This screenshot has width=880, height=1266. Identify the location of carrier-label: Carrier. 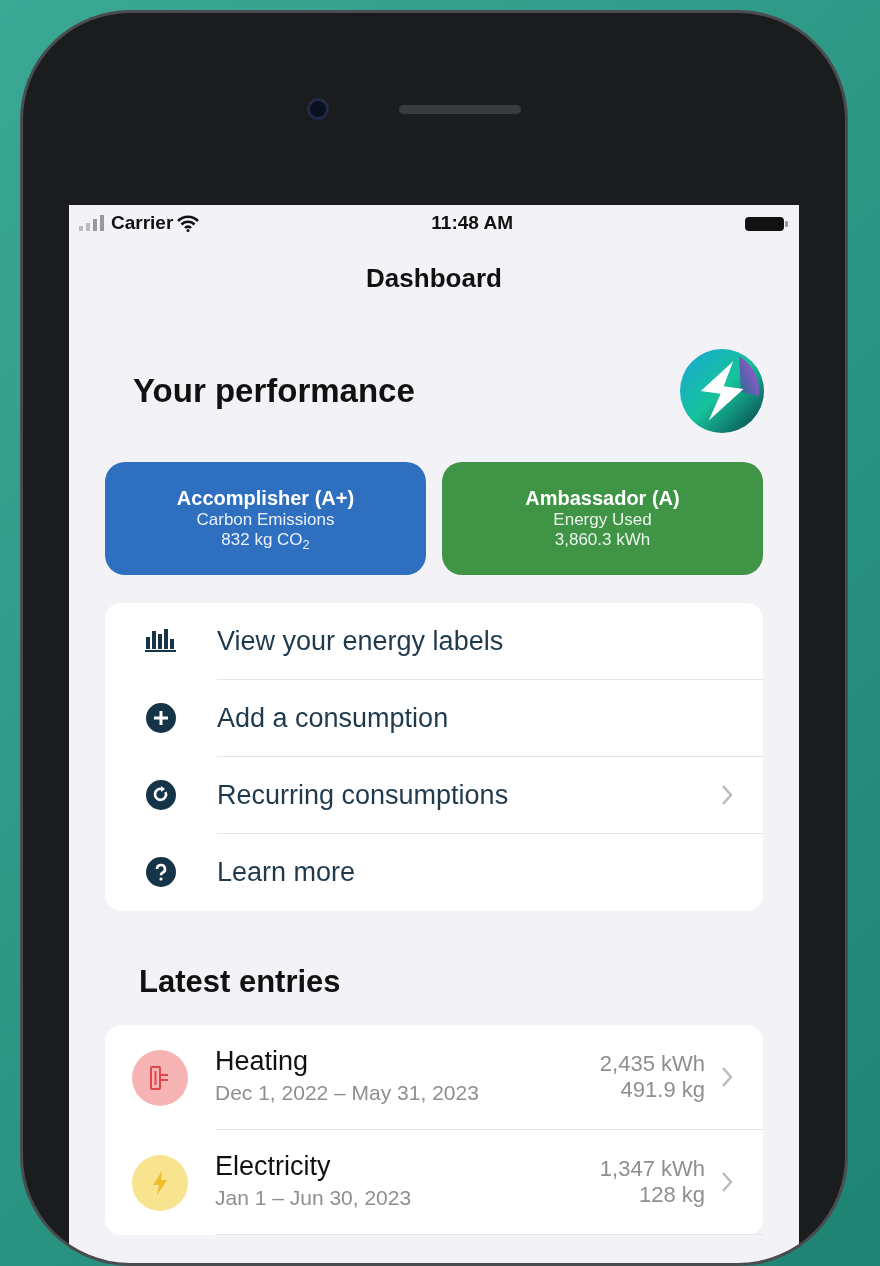
(142, 222).